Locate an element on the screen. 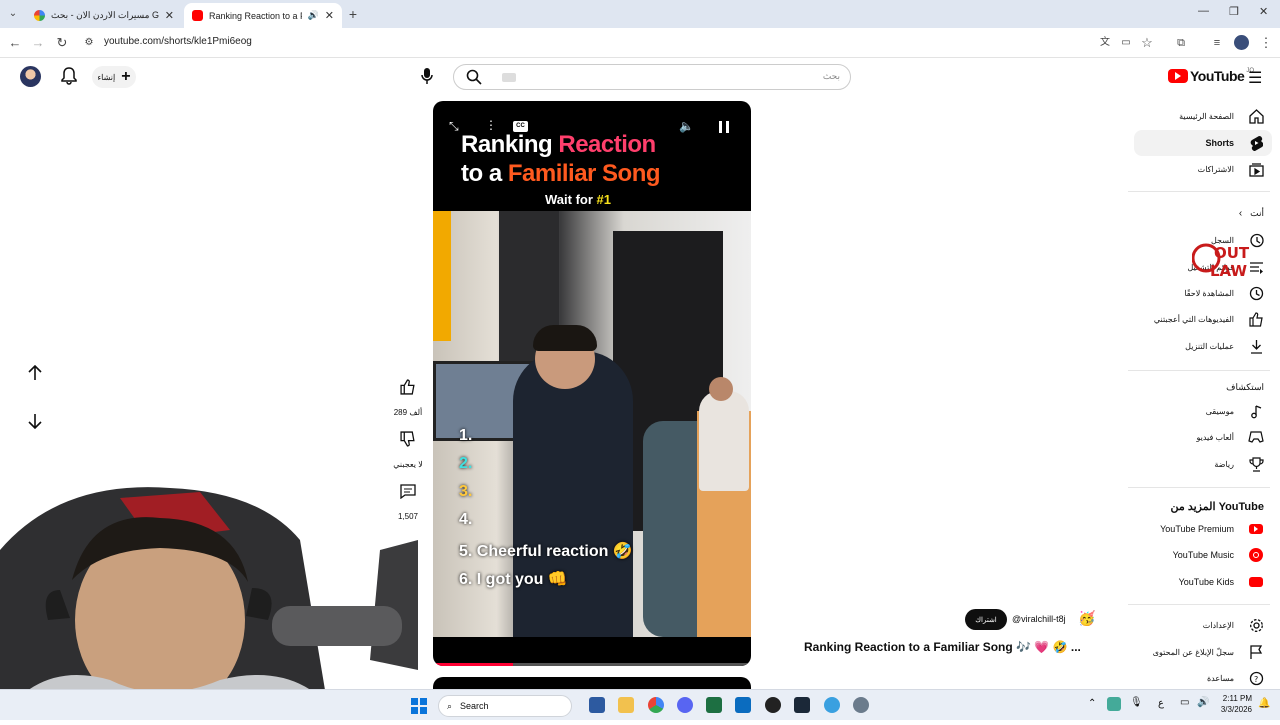  close-window-icon: ✕ is located at coordinates (1263, 11).